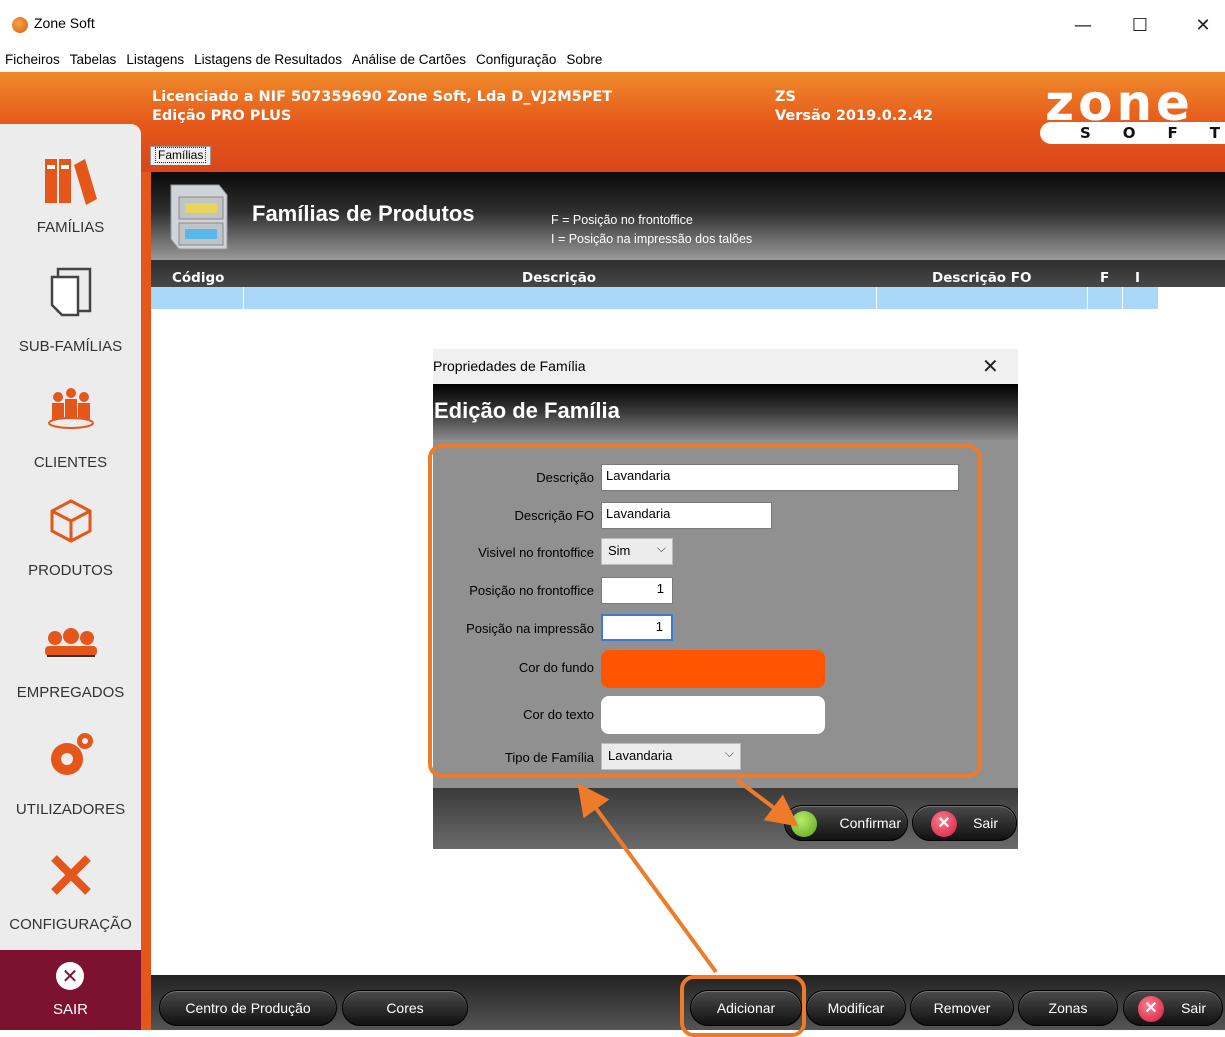  Describe the element at coordinates (964, 823) in the screenshot. I see `dialog-exit-button: ✕ Sair` at that location.